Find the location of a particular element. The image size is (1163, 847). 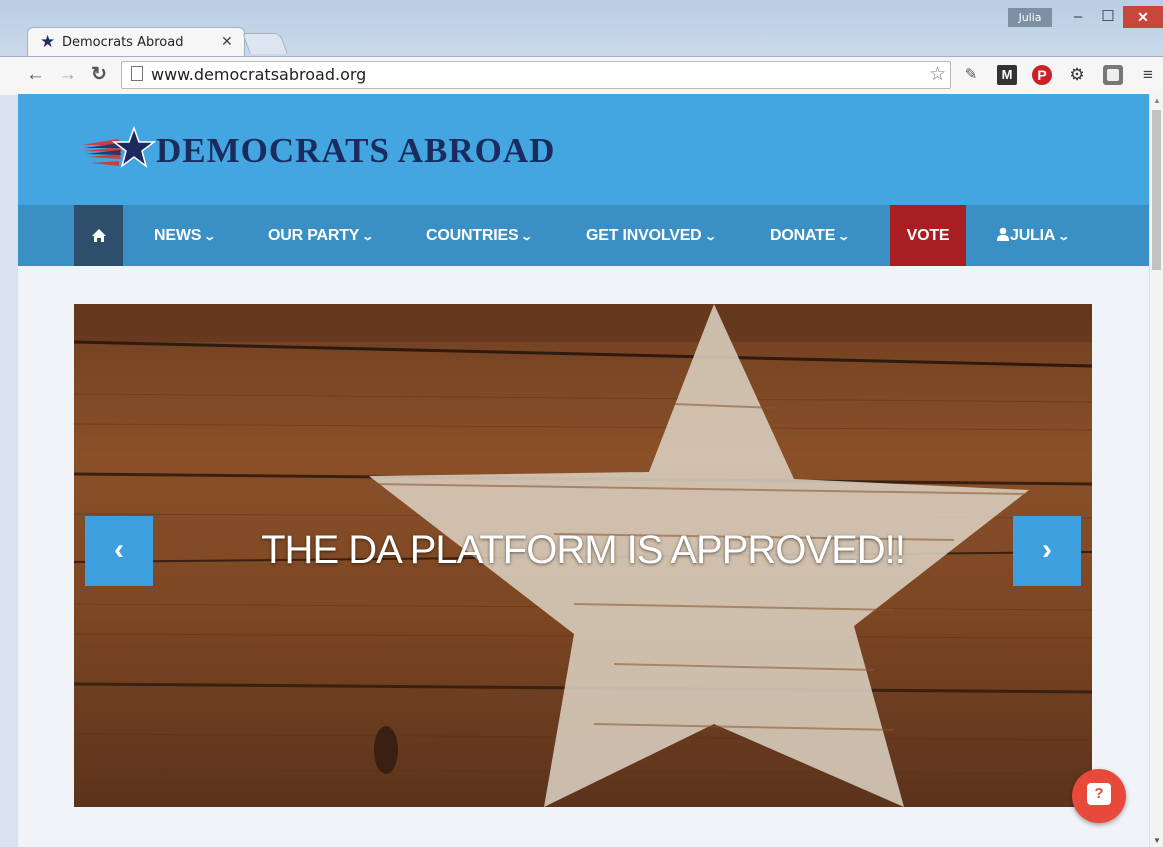

extension-box-icon is located at coordinates (1113, 75).